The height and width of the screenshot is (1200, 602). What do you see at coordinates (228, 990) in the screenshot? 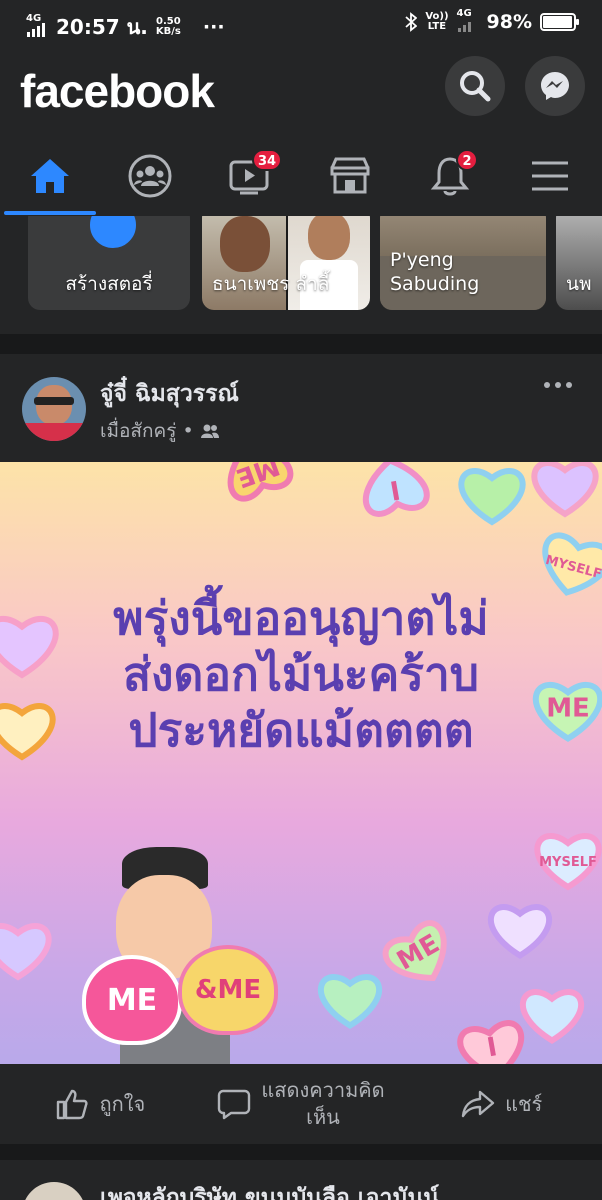
I see `and-me-heart: &ME` at bounding box center [228, 990].